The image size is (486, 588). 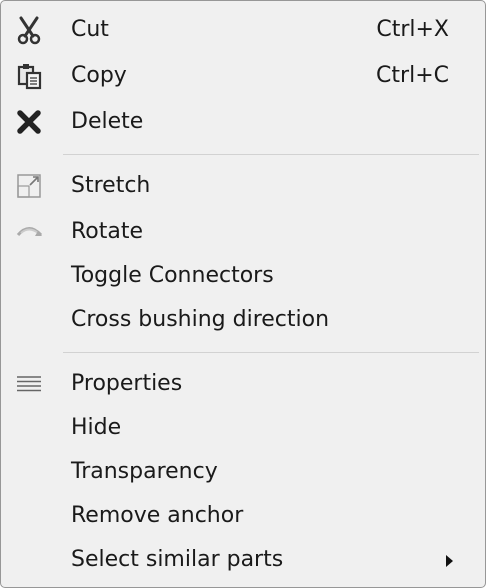 I want to click on menu-item-label: Remove anchor, so click(x=157, y=515).